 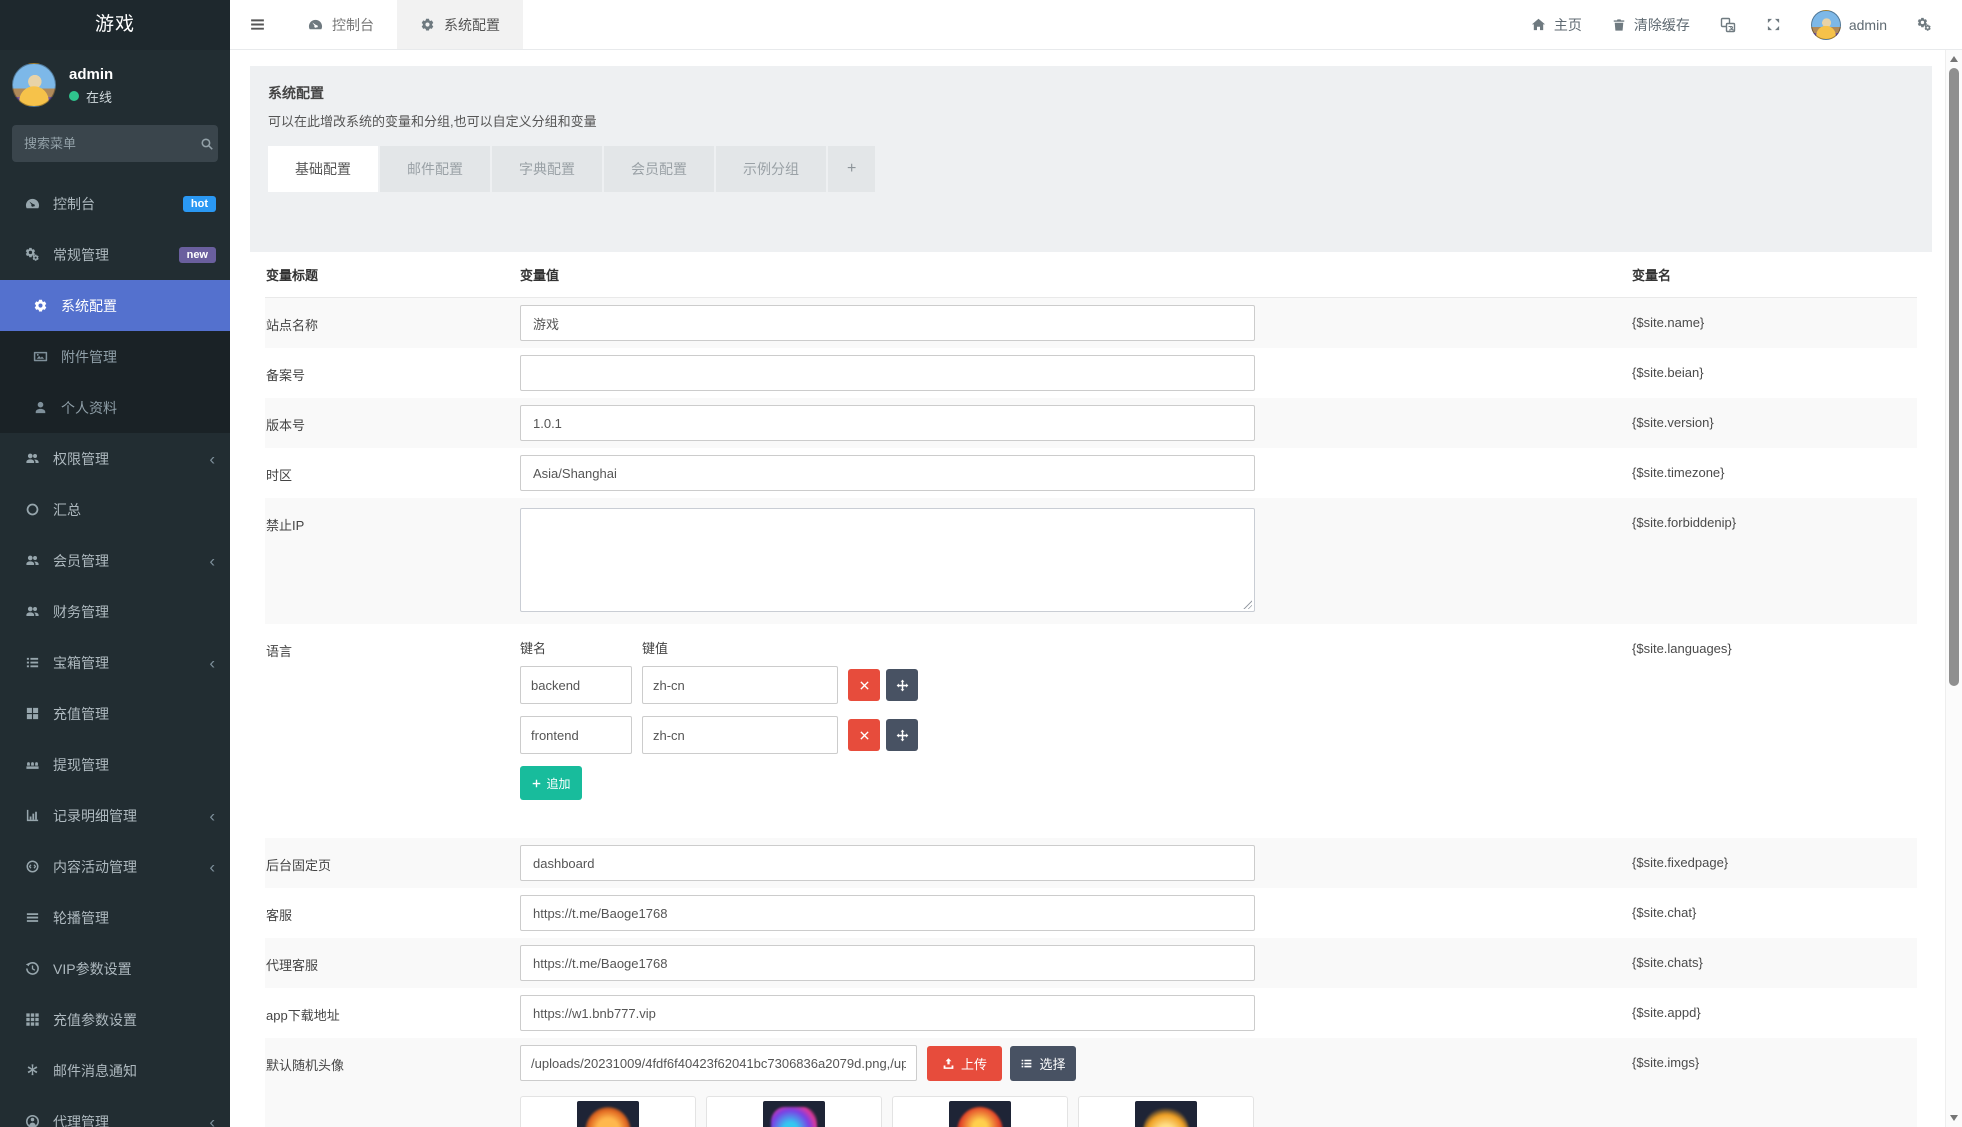 What do you see at coordinates (887, 560) in the screenshot?
I see `config-textarea-禁止IP` at bounding box center [887, 560].